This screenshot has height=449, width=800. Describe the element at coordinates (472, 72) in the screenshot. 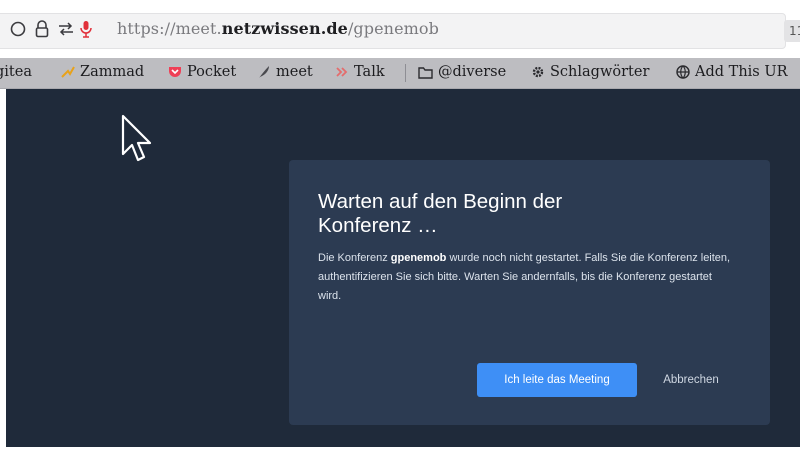

I see `bookmark-label: @diverse` at that location.